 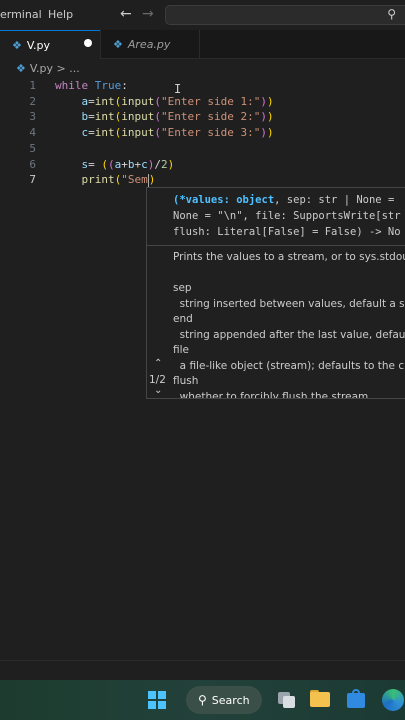 I want to click on code-text: while True:, so click(x=91, y=86).